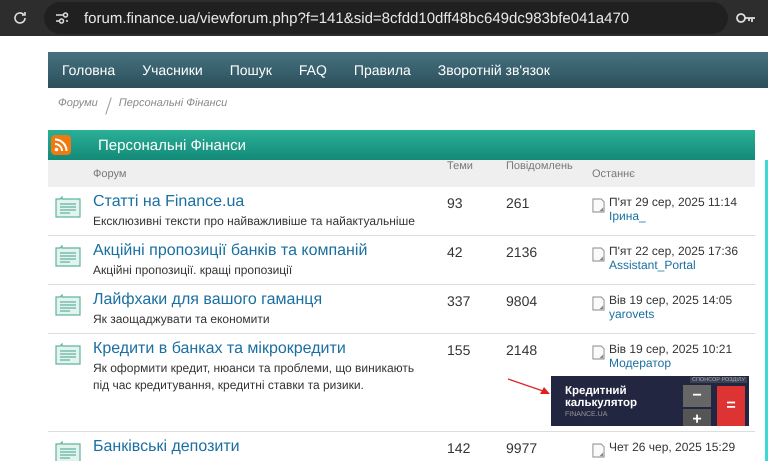  Describe the element at coordinates (529, 387) in the screenshot. I see `arrow` at that location.